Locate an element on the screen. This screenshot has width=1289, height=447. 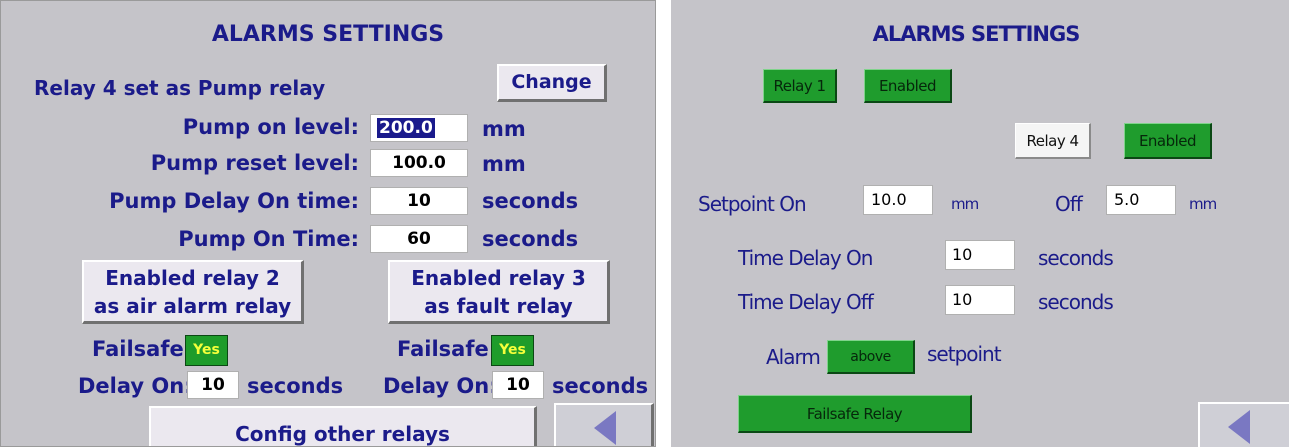
setpoint-on-field: 10.0 is located at coordinates (898, 200).